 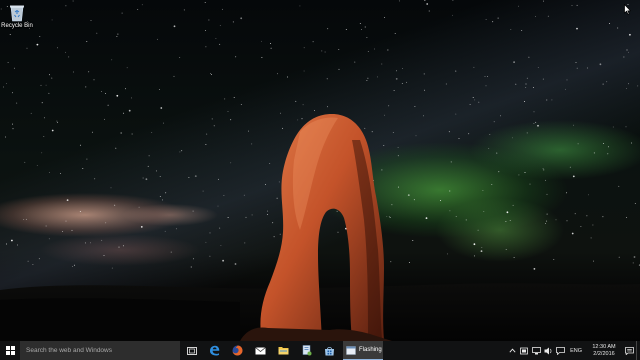 I want to click on edge-icon, so click(x=215, y=350).